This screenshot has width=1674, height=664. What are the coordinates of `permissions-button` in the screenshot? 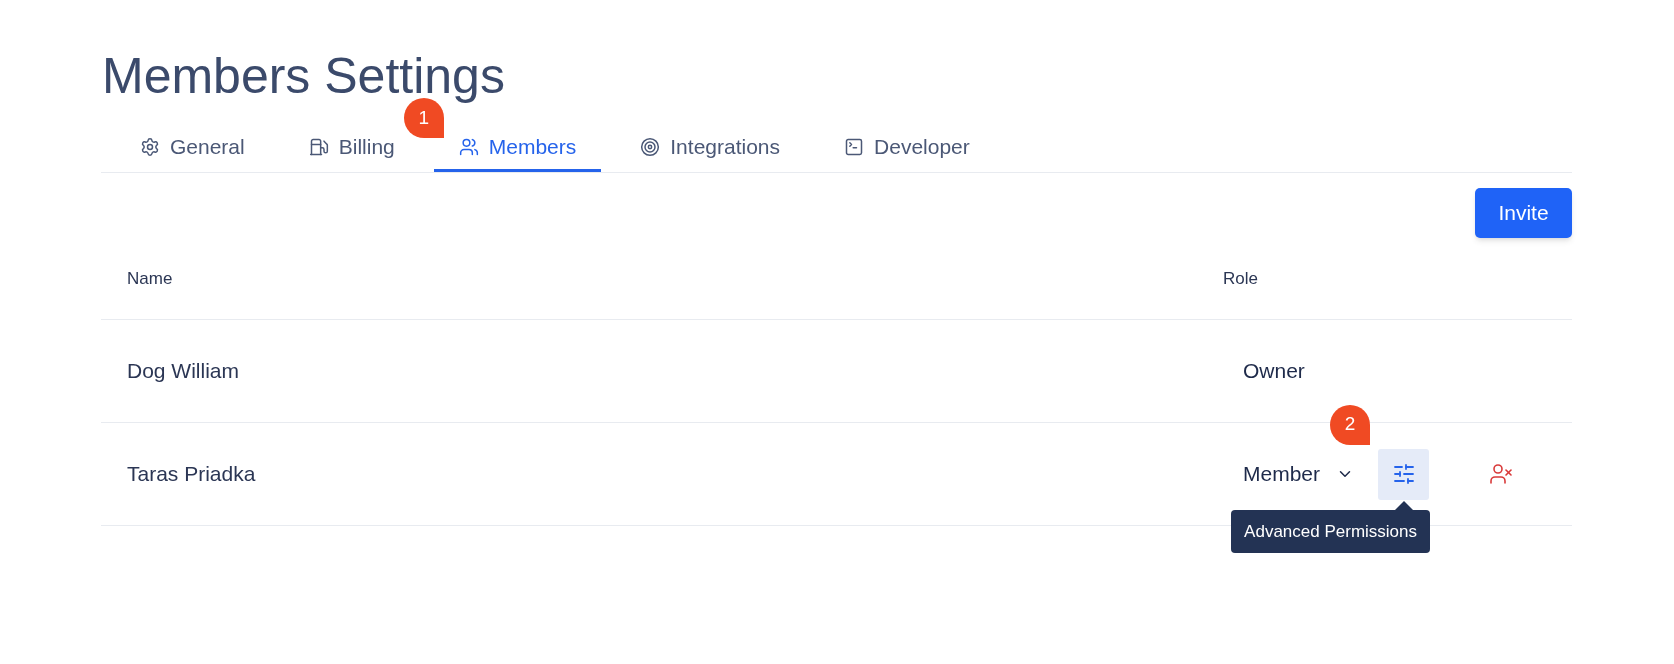 It's located at (1404, 474).